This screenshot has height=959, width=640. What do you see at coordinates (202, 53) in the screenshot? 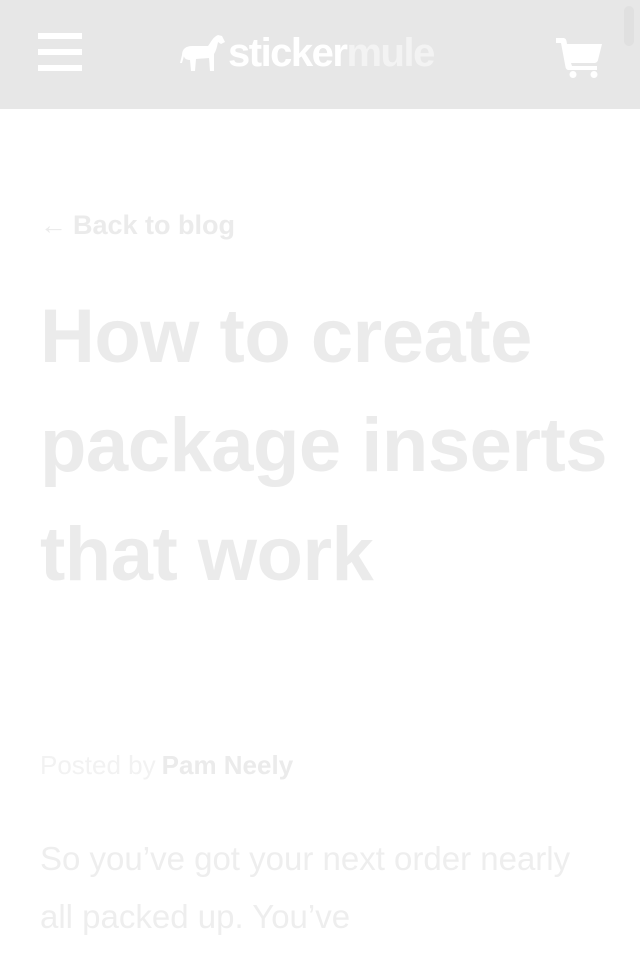
I see `horse-logo-icon` at bounding box center [202, 53].